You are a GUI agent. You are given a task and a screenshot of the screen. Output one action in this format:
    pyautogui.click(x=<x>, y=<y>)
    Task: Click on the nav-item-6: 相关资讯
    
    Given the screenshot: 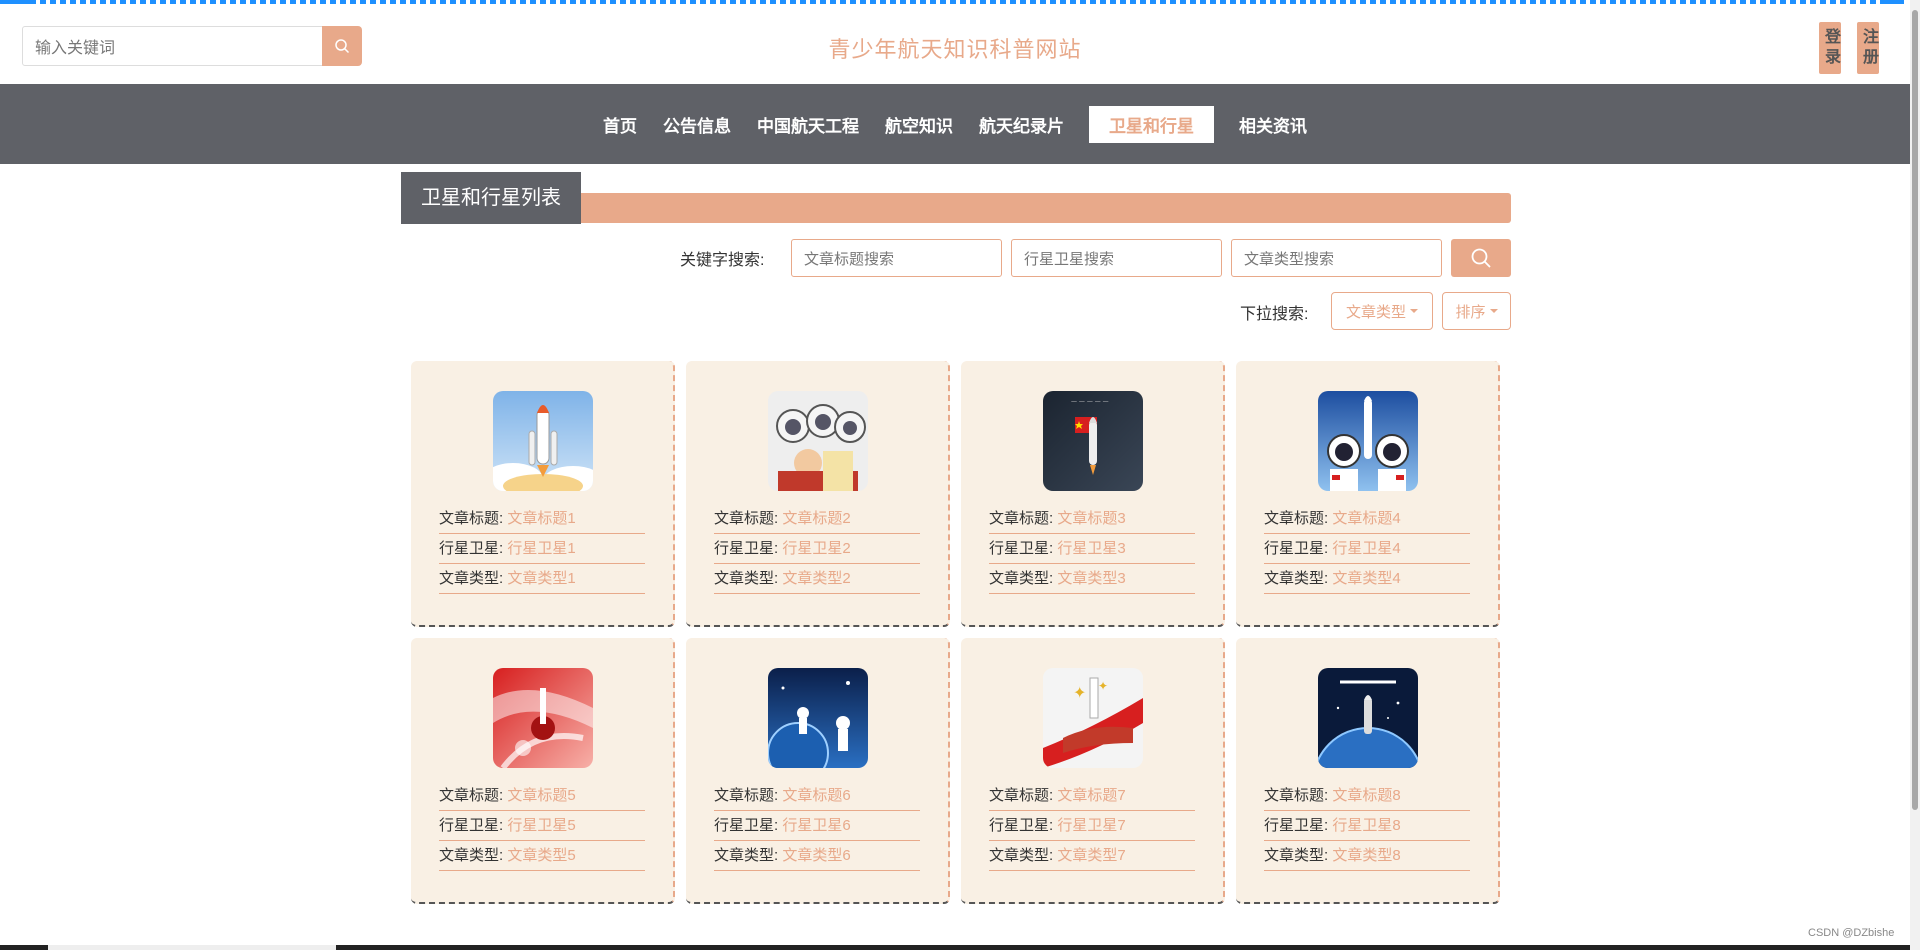 What is the action you would take?
    pyautogui.click(x=1273, y=124)
    